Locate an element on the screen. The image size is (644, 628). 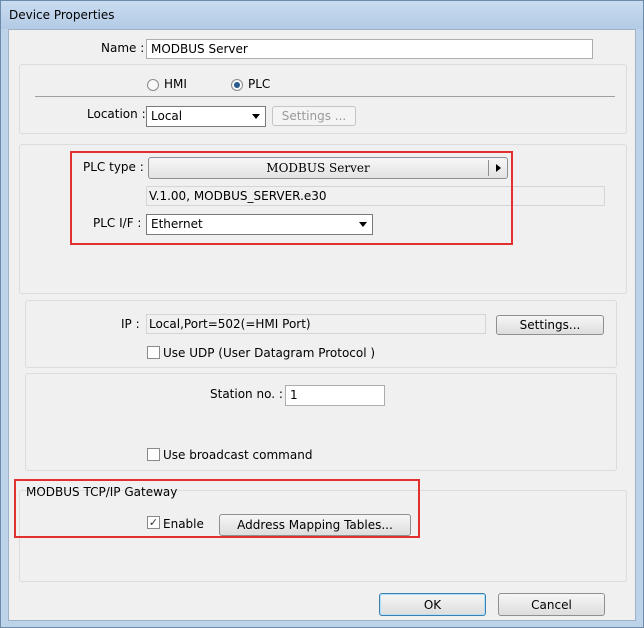
broadcast-checkbox is located at coordinates (153, 454).